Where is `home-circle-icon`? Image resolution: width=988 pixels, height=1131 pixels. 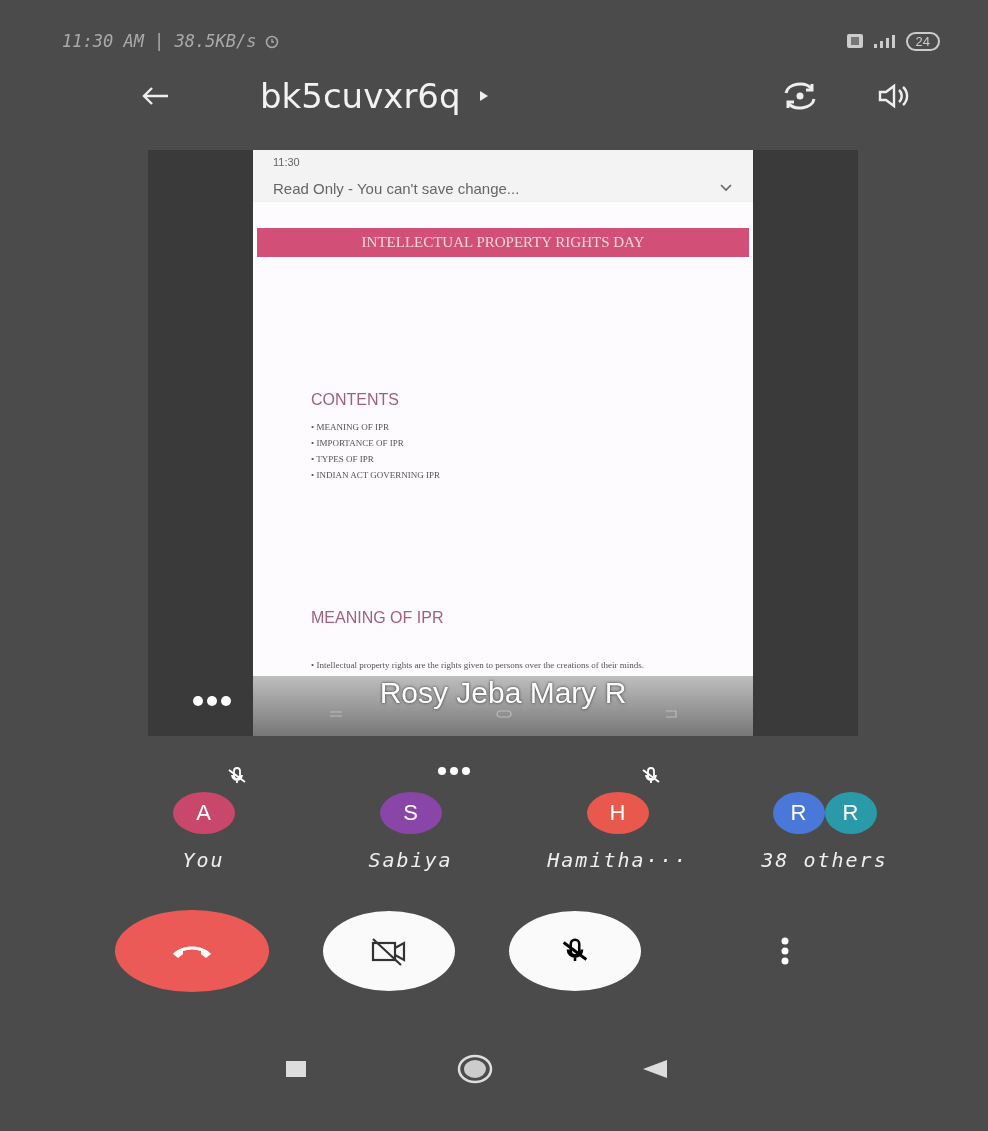 home-circle-icon is located at coordinates (474, 1069).